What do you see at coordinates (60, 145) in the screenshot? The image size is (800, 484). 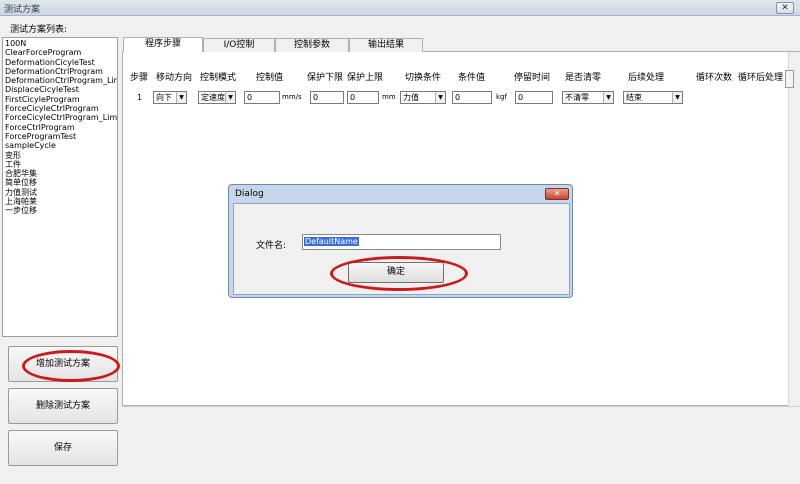 I see `plan-list-item: sampleCycle` at bounding box center [60, 145].